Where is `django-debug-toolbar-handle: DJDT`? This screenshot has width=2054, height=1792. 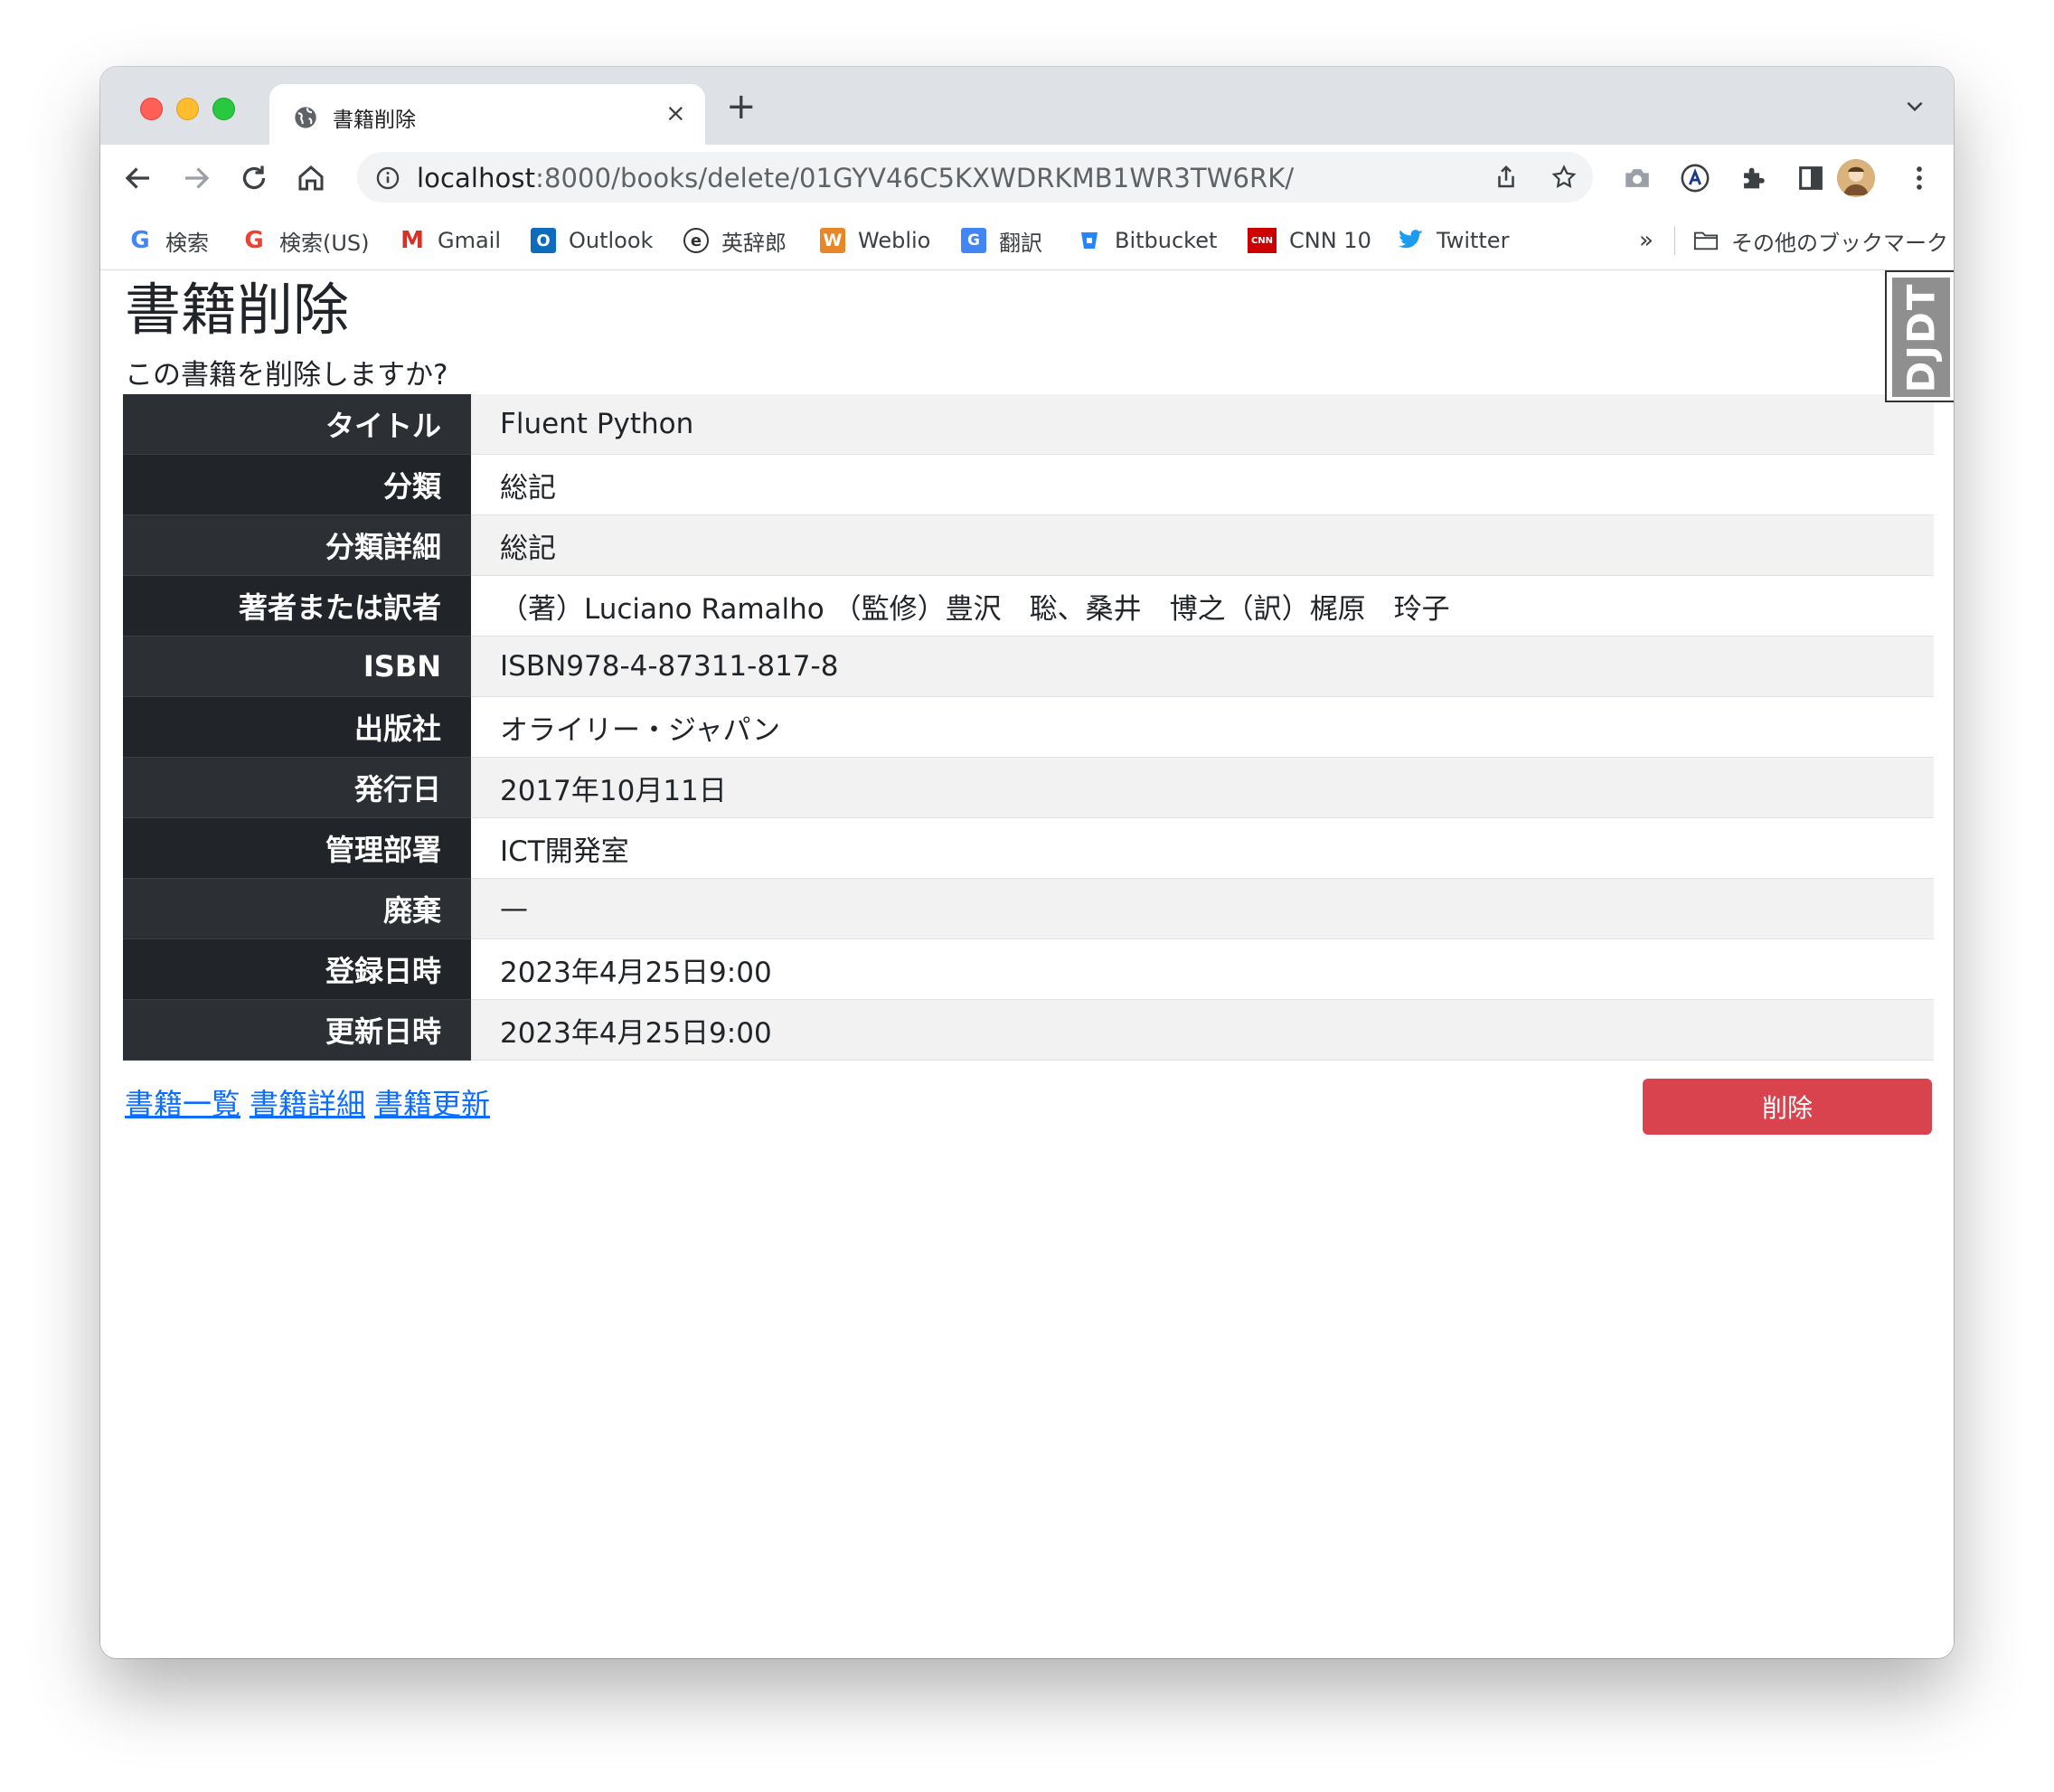 django-debug-toolbar-handle: DJDT is located at coordinates (1920, 336).